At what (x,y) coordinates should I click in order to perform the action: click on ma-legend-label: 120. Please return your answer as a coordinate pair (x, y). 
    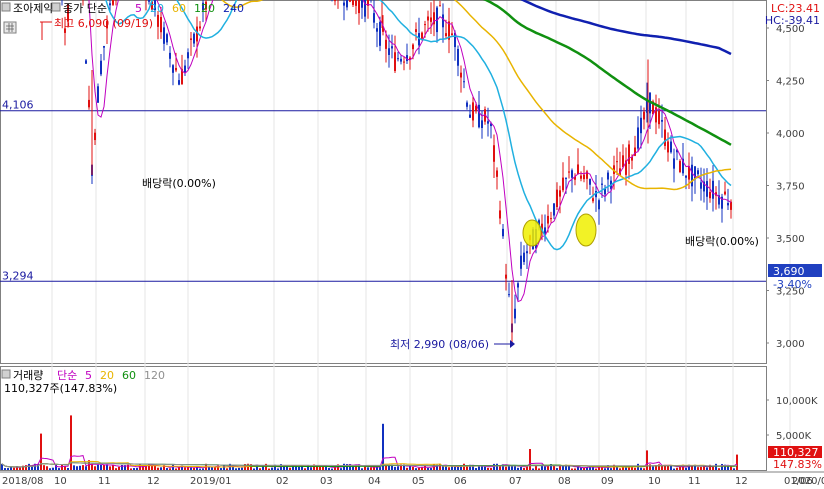
    Looking at the image, I should click on (204, 8).